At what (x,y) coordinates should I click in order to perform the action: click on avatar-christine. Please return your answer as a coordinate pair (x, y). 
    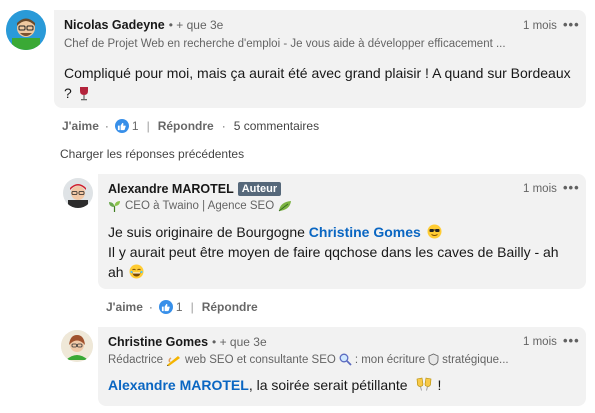
    Looking at the image, I should click on (77, 346).